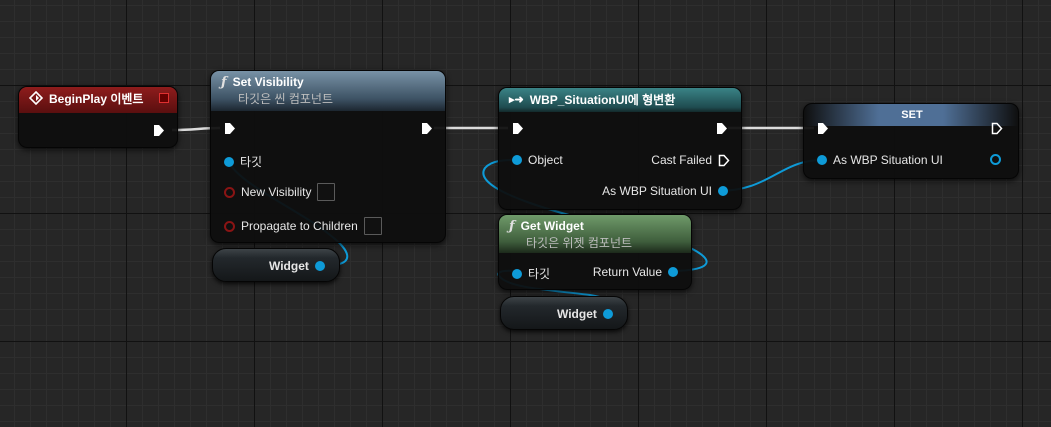 This screenshot has height=427, width=1051. Describe the element at coordinates (516, 99) in the screenshot. I see `cast-arrow-icon: ▸➜` at that location.